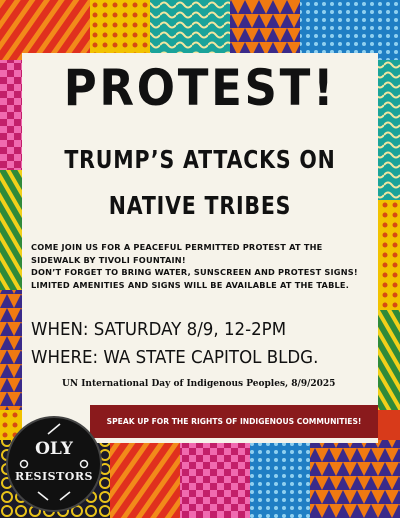  What do you see at coordinates (159, 330) in the screenshot?
I see `event-when: WHEN: SATURDAY 8/9, 12-2PM` at bounding box center [159, 330].